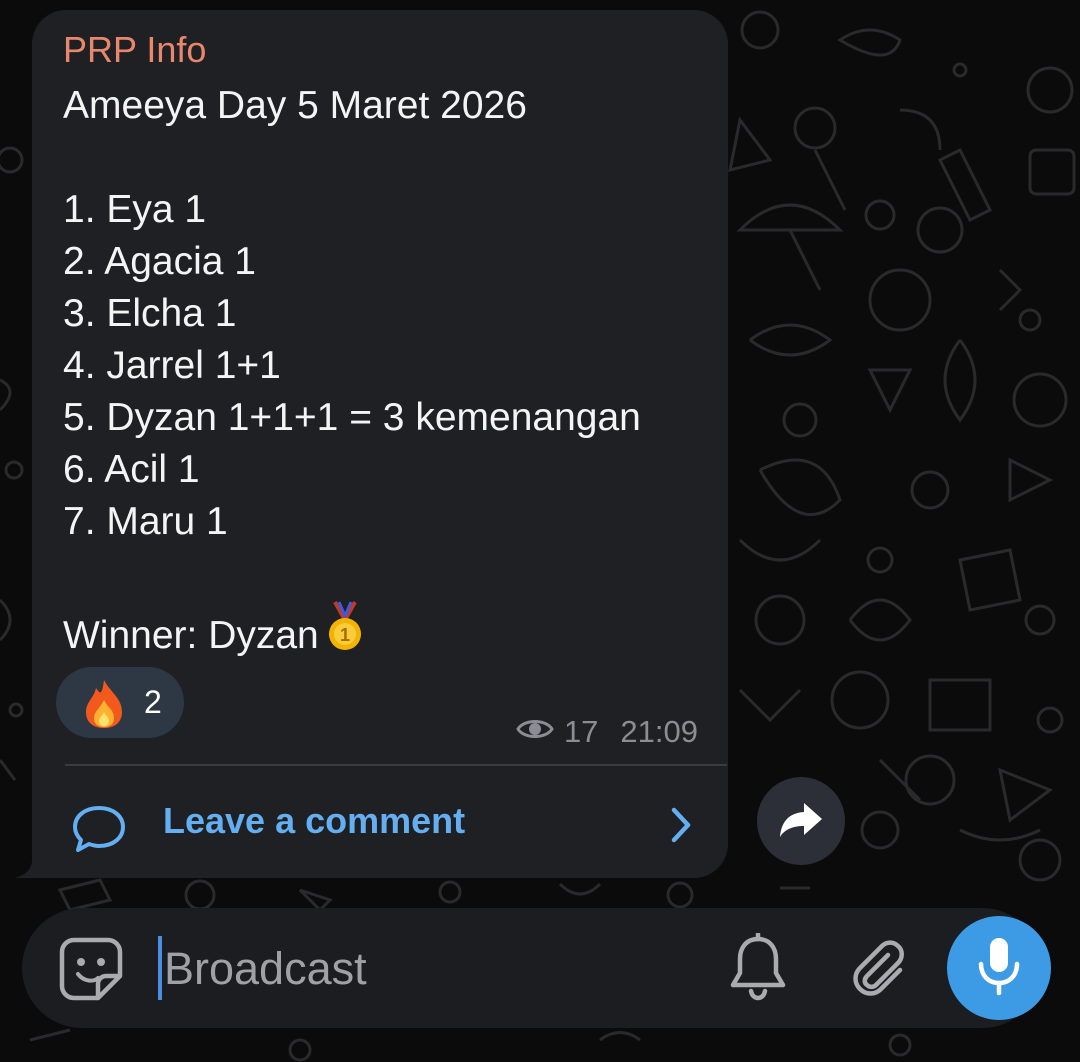  What do you see at coordinates (131, 469) in the screenshot?
I see `message-line: 6. Acil 1` at bounding box center [131, 469].